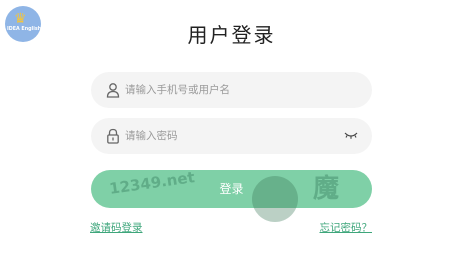 This screenshot has width=463, height=260. I want to click on forgot-password-link: 忘记密码？, so click(346, 227).